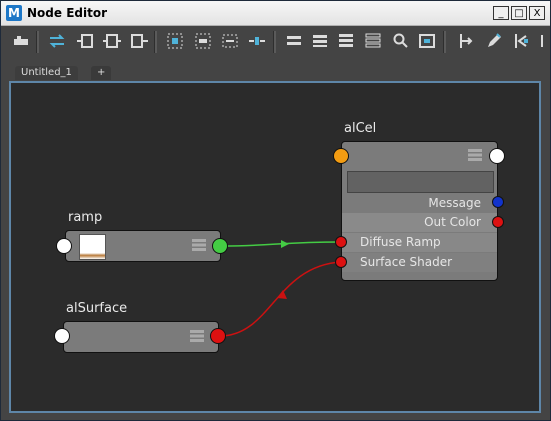 Image resolution: width=551 pixels, height=421 pixels. What do you see at coordinates (14, 13) in the screenshot?
I see `maya-icon: M` at bounding box center [14, 13].